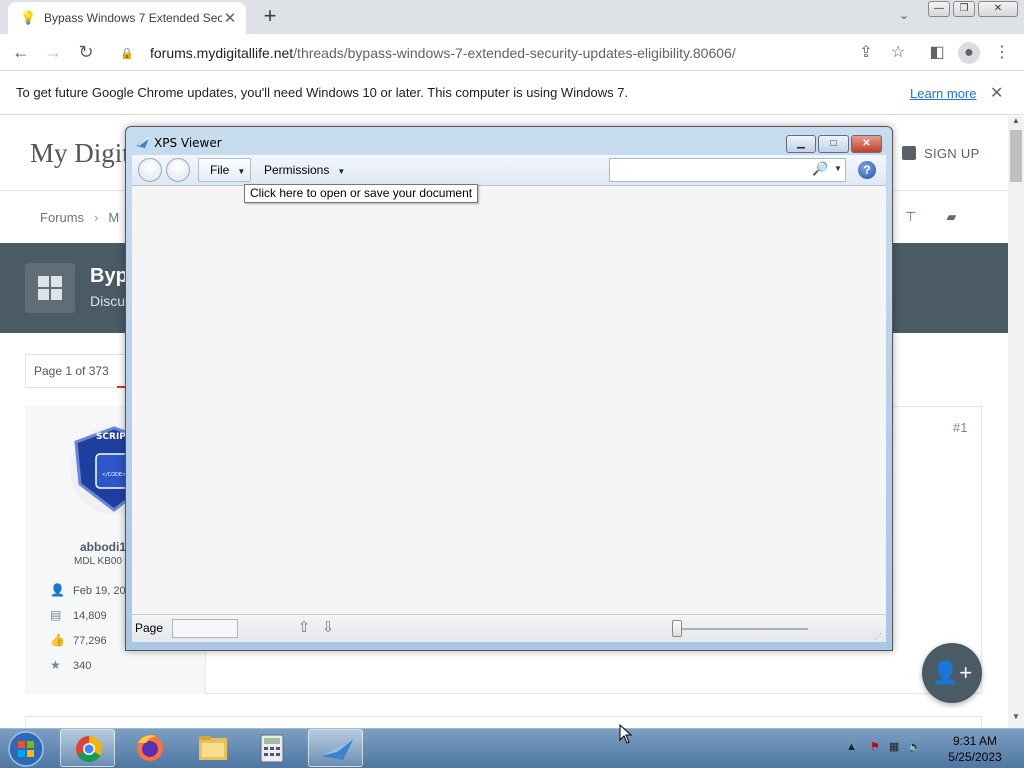 Image resolution: width=1024 pixels, height=768 pixels. I want to click on previous-page-arrow-icon: ⇧, so click(304, 628).